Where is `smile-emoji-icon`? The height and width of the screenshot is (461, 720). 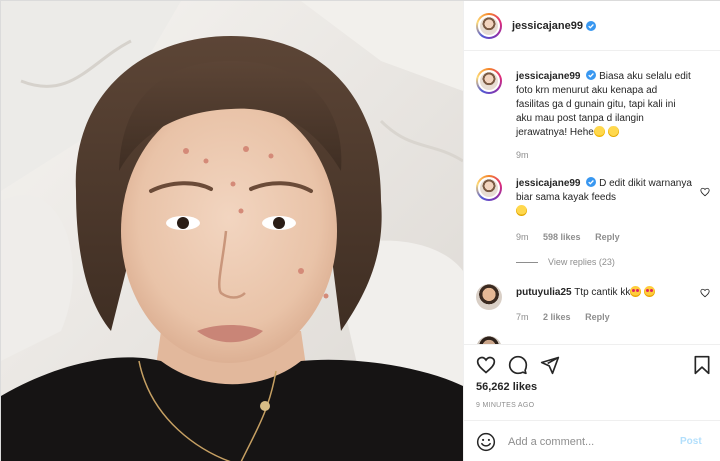 smile-emoji-icon is located at coordinates (521, 210).